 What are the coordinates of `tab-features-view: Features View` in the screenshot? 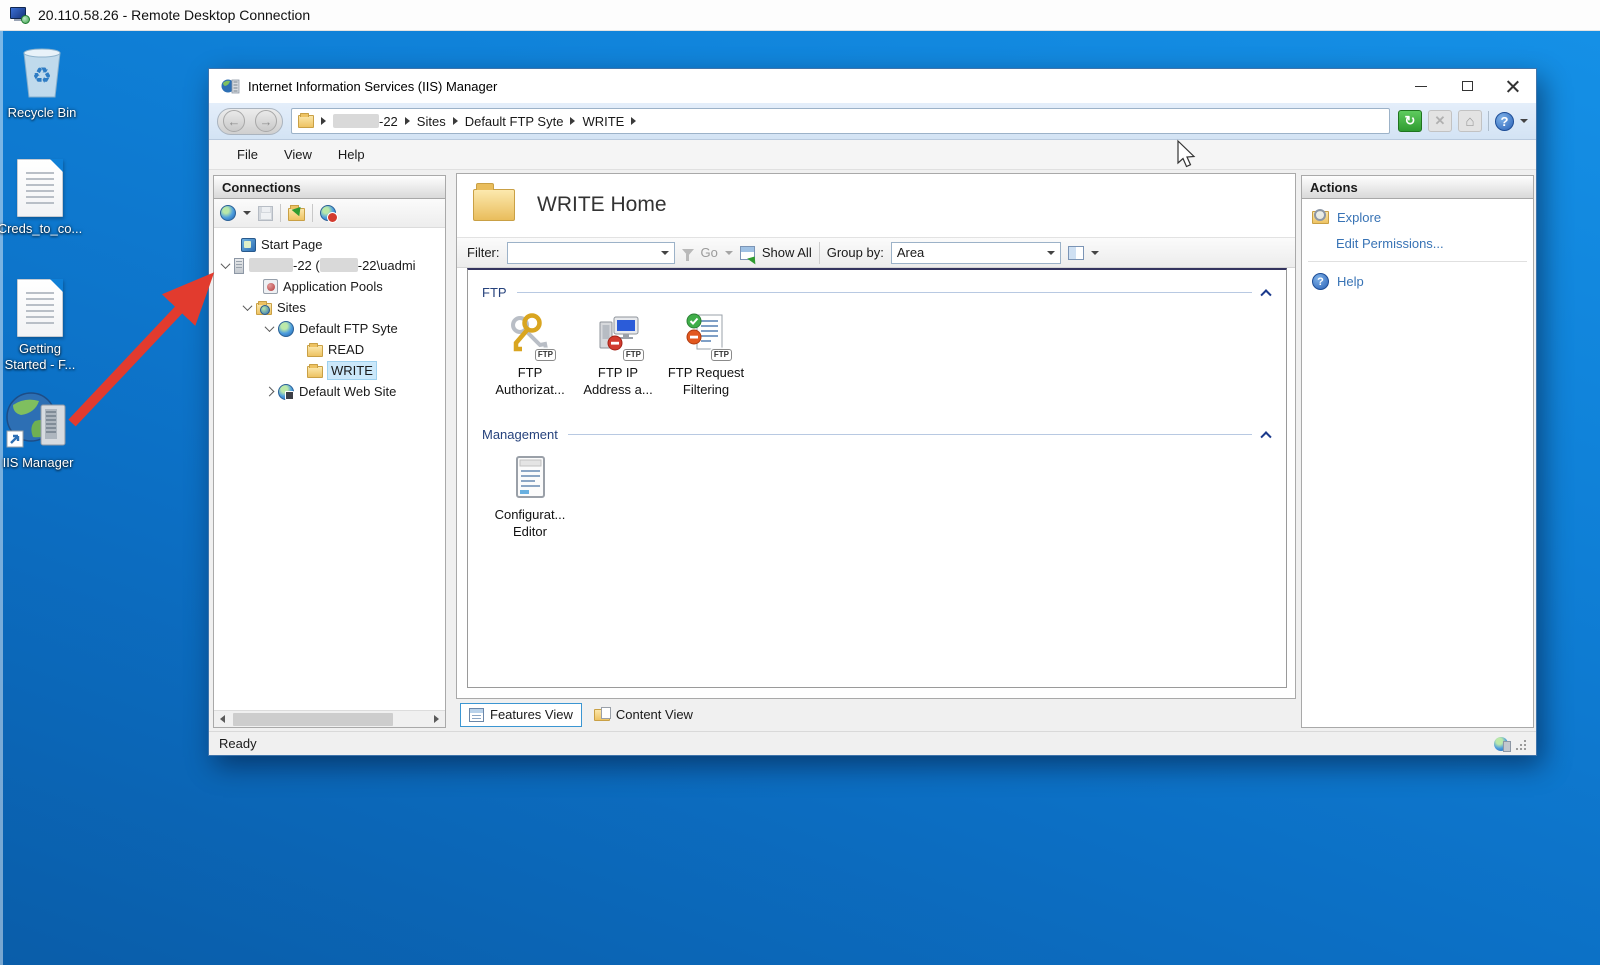 It's located at (521, 714).